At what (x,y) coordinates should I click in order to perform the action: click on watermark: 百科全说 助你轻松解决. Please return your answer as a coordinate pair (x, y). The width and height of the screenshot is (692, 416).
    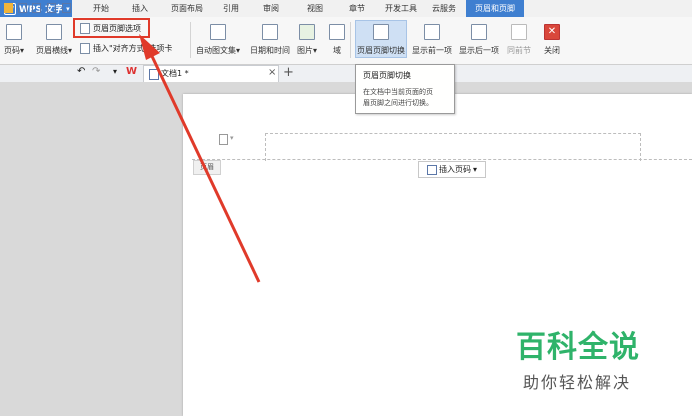
    Looking at the image, I should click on (581, 357).